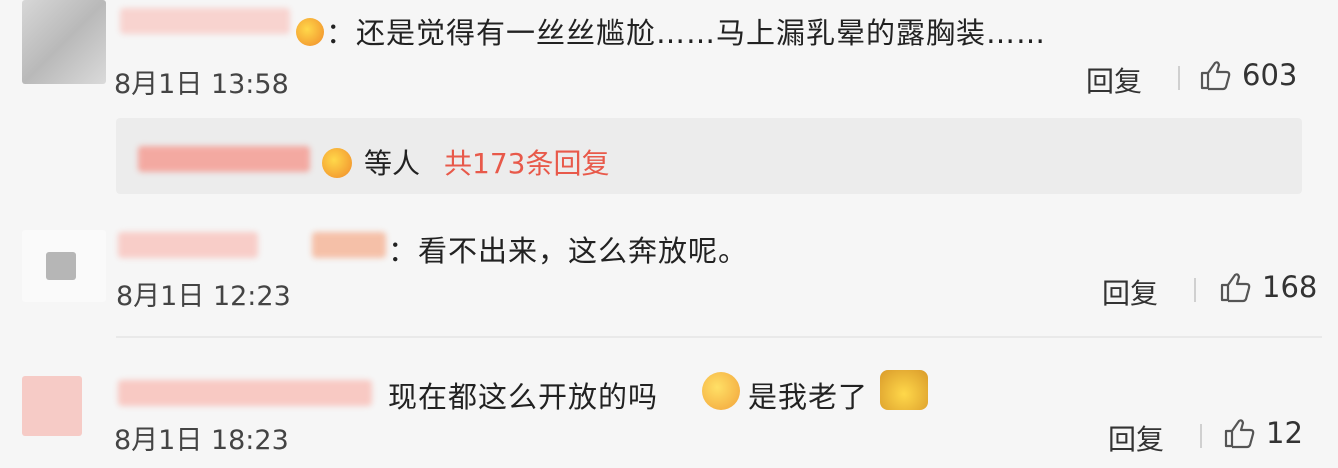  Describe the element at coordinates (1270, 75) in the screenshot. I see `like-count: 603` at that location.